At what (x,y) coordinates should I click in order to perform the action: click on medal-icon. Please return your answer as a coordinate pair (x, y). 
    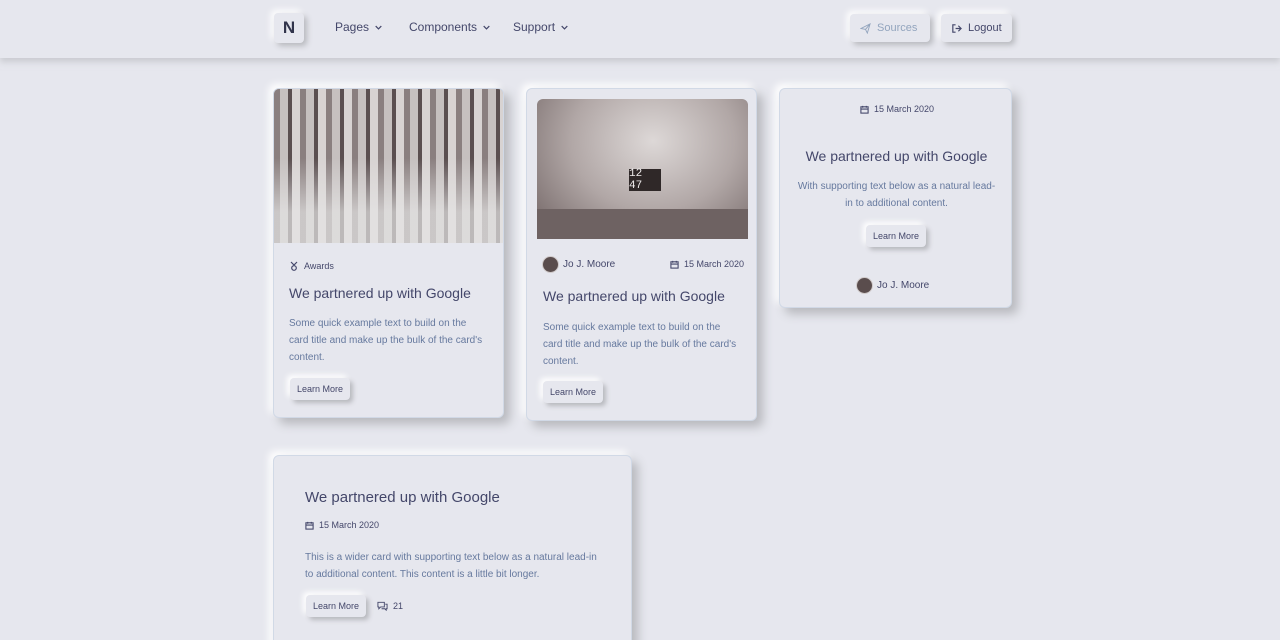
    Looking at the image, I should click on (294, 266).